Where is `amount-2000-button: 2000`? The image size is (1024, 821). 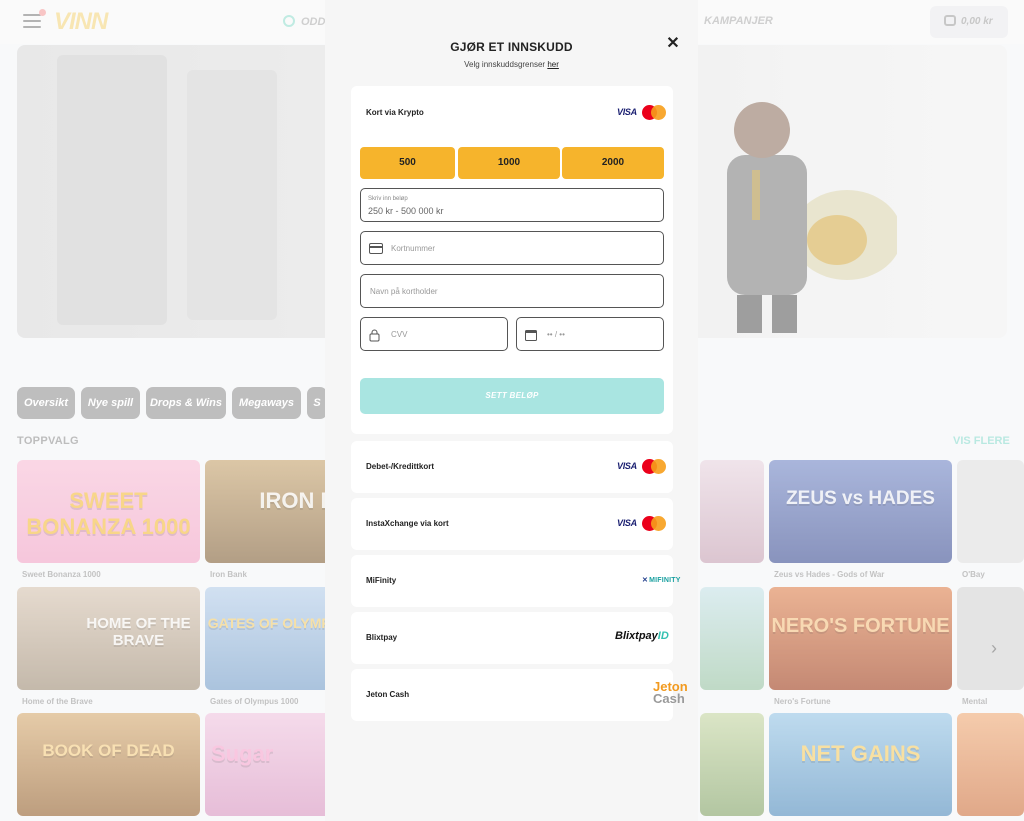 amount-2000-button: 2000 is located at coordinates (613, 163).